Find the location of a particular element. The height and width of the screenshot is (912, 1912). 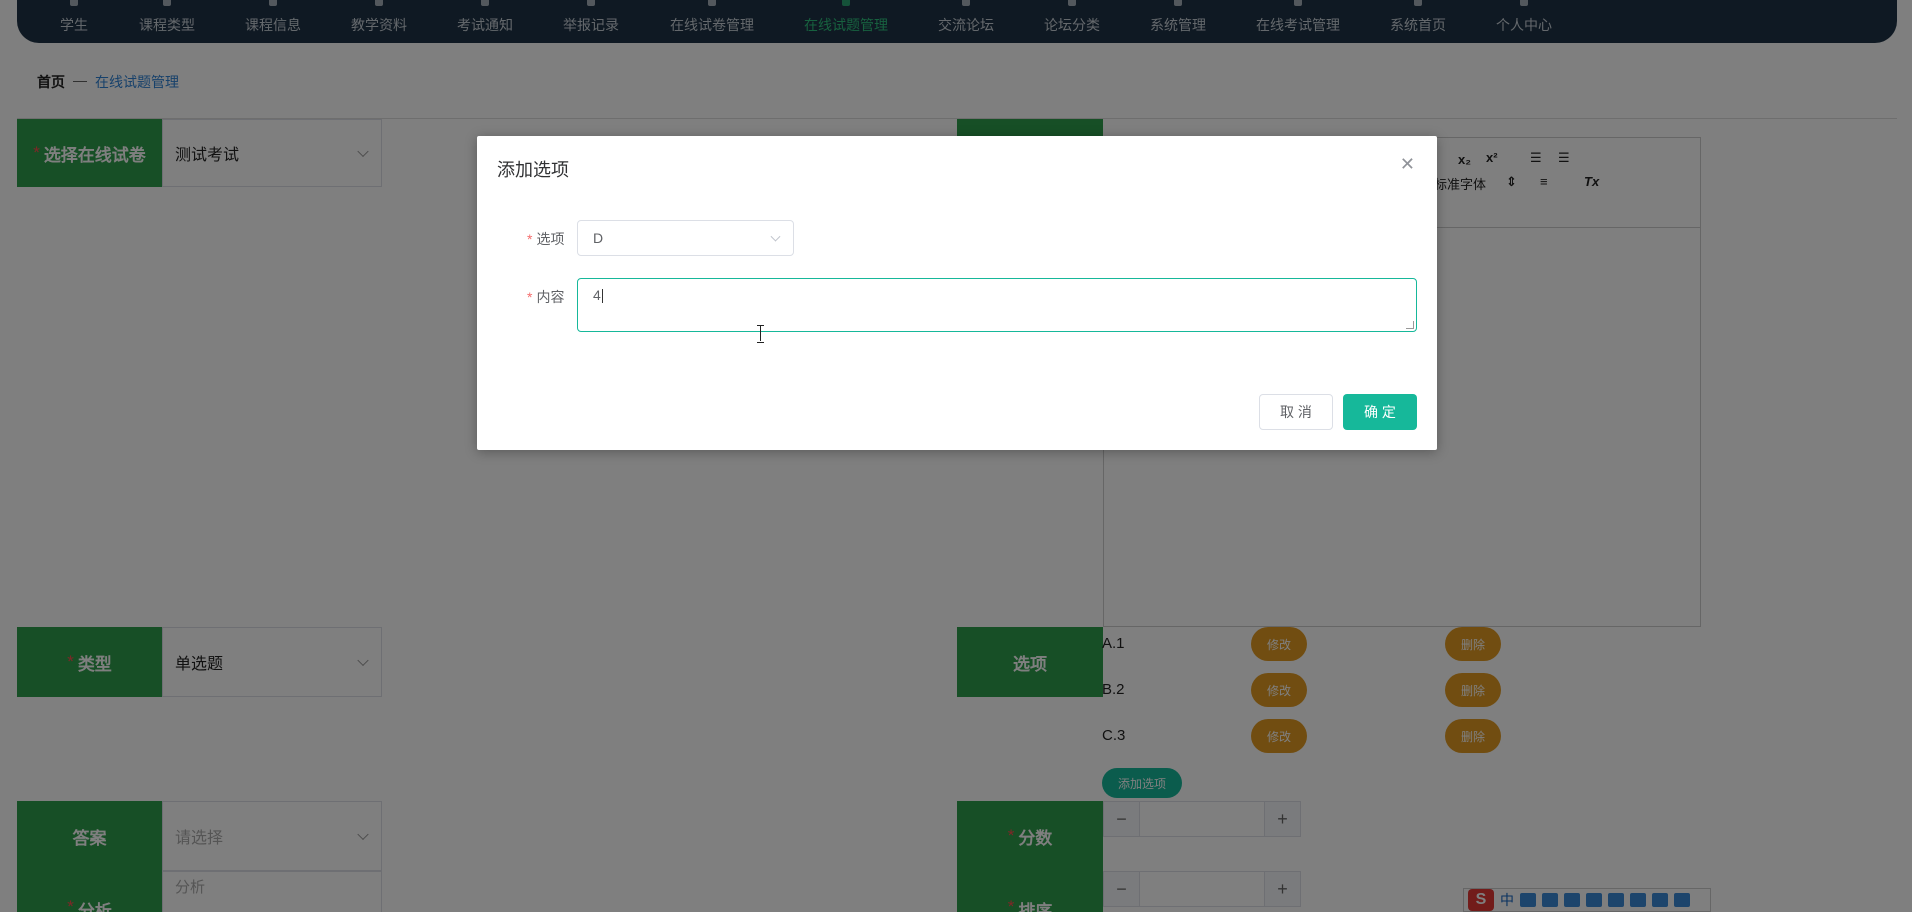

dialog-title: 添加选项 is located at coordinates (533, 170).